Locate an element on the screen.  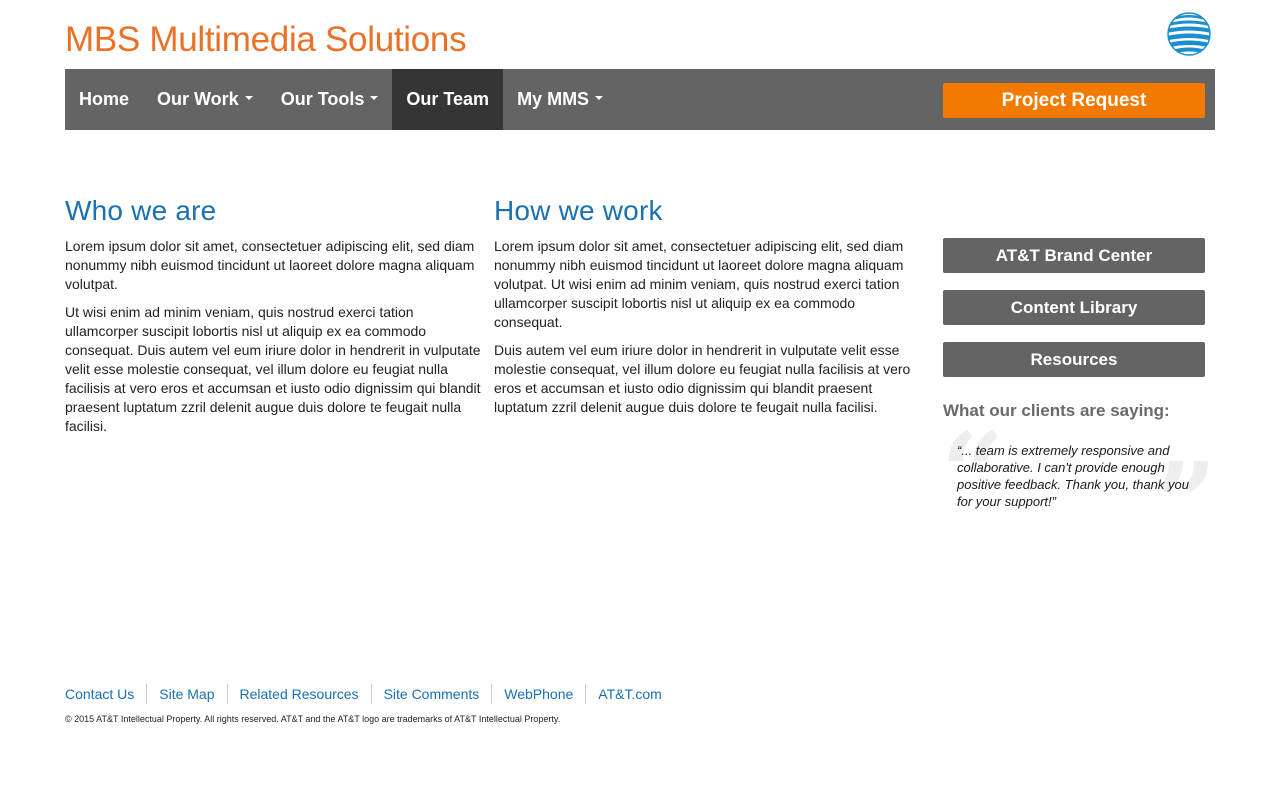
content-library-button: Content Library is located at coordinates (1074, 307).